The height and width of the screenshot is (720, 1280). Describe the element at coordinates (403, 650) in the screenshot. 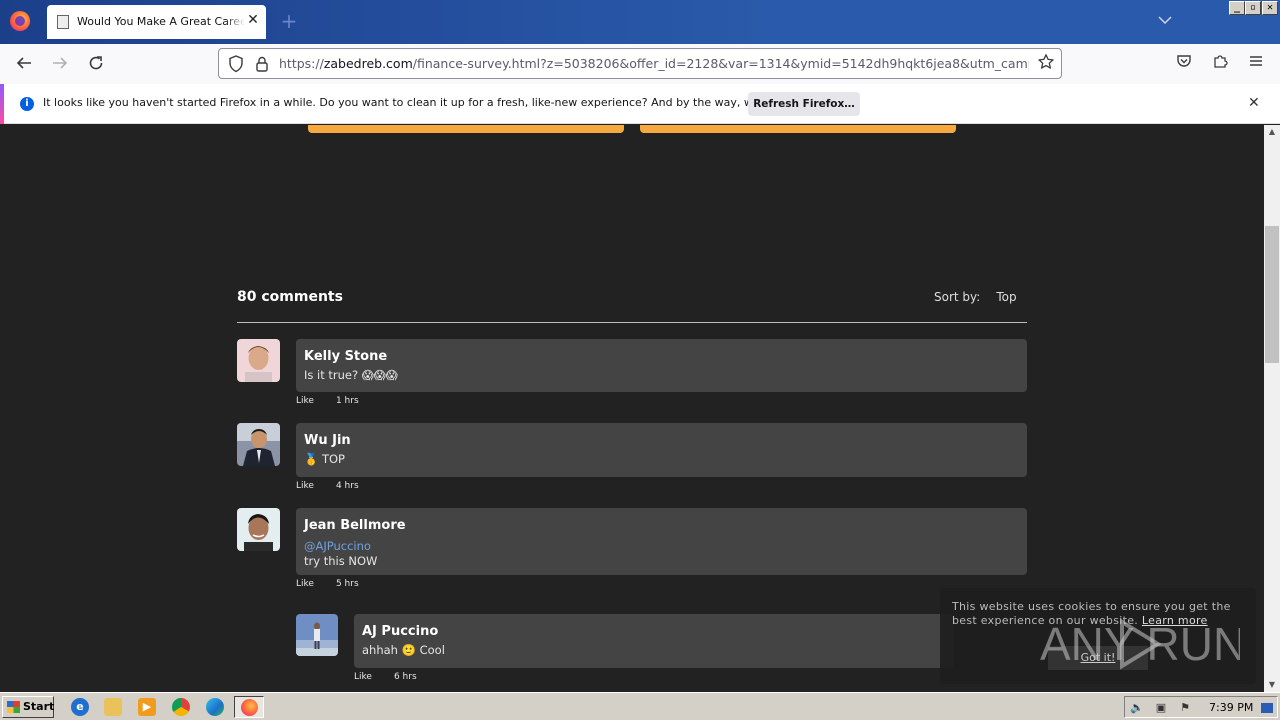

I see `comment-text: ahhah 🙂 Cool` at that location.